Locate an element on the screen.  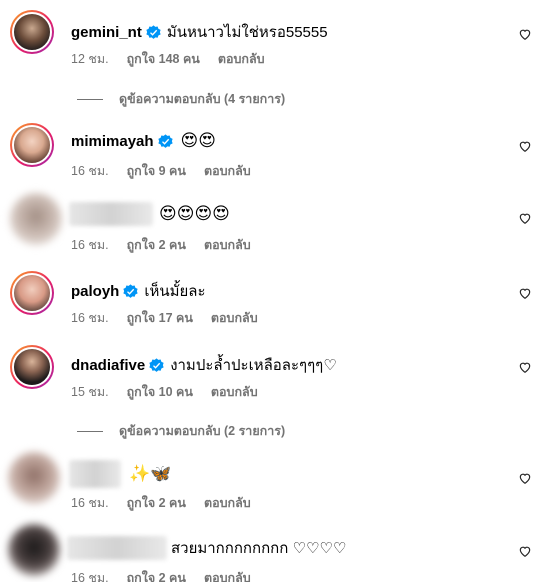
comment-text: มันหนาวไม่ใช่หรอ55555 is located at coordinates (247, 32).